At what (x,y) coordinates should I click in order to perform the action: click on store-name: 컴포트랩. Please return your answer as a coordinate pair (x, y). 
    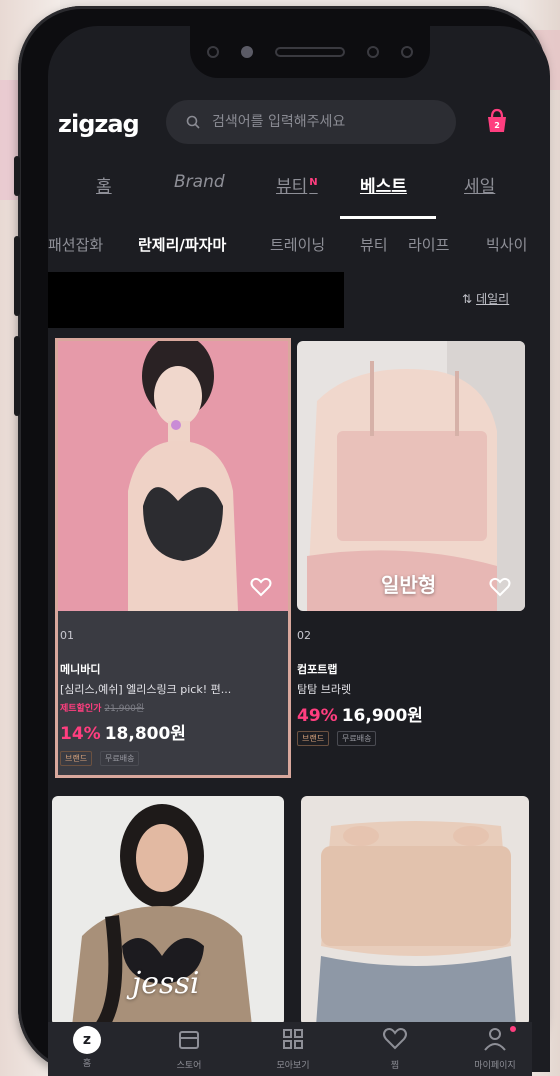
    Looking at the image, I should click on (317, 669).